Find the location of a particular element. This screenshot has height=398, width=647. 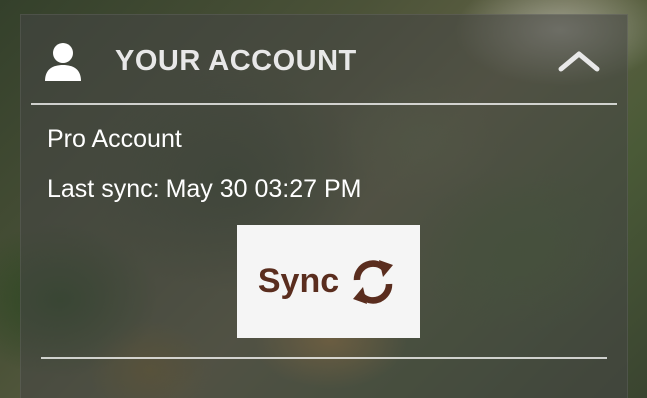

last-sync-value: May 30 03:27 PM is located at coordinates (263, 189).